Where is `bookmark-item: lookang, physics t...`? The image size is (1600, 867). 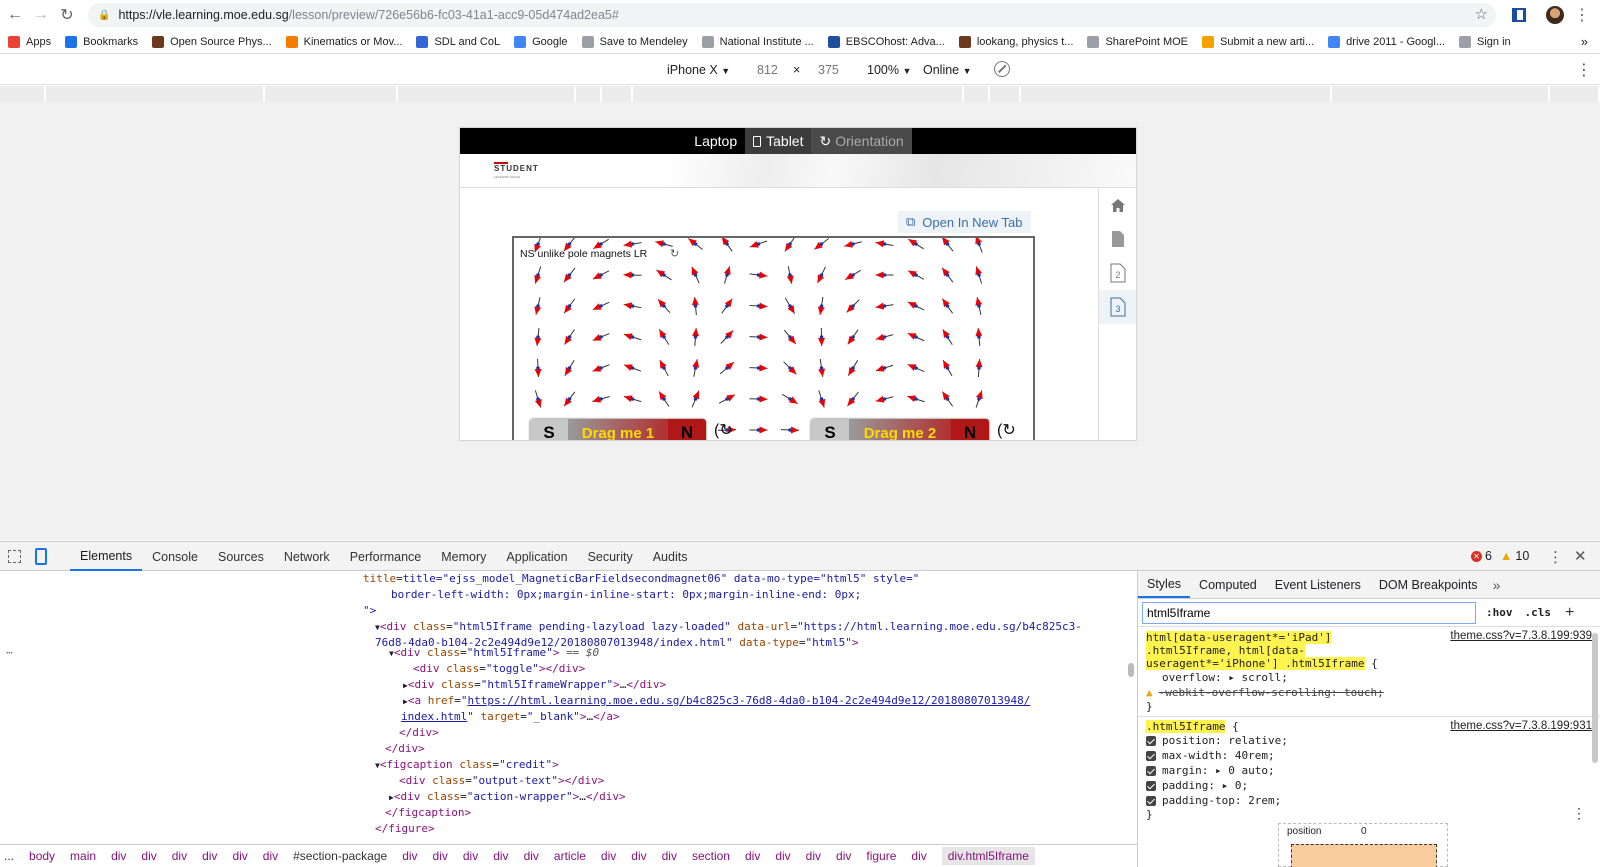
bookmark-item: lookang, physics t... is located at coordinates (1015, 41).